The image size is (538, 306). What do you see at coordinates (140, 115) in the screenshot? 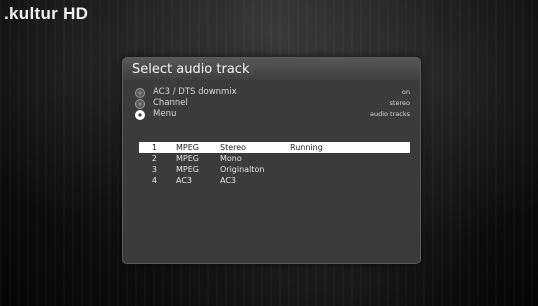
I see `radio-selected-icon` at bounding box center [140, 115].